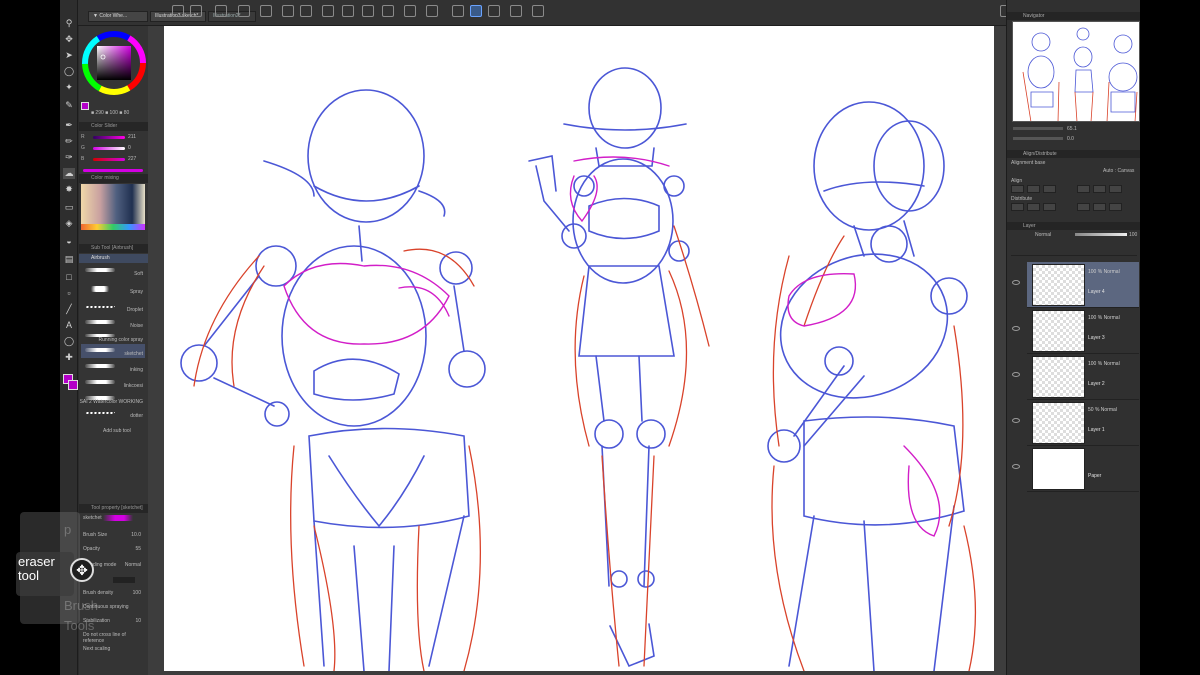 The height and width of the screenshot is (675, 1200). Describe the element at coordinates (1115, 189) in the screenshot. I see `align-bottom-button` at that location.